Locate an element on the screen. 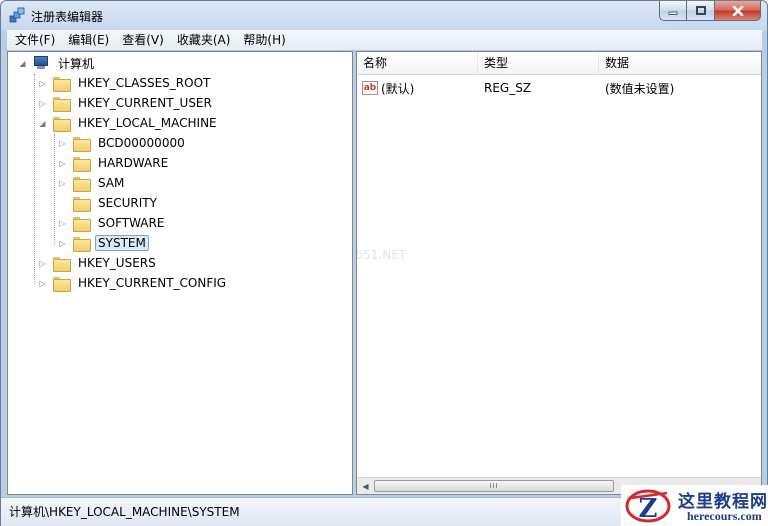 This screenshot has height=526, width=768. close-icon is located at coordinates (737, 10).